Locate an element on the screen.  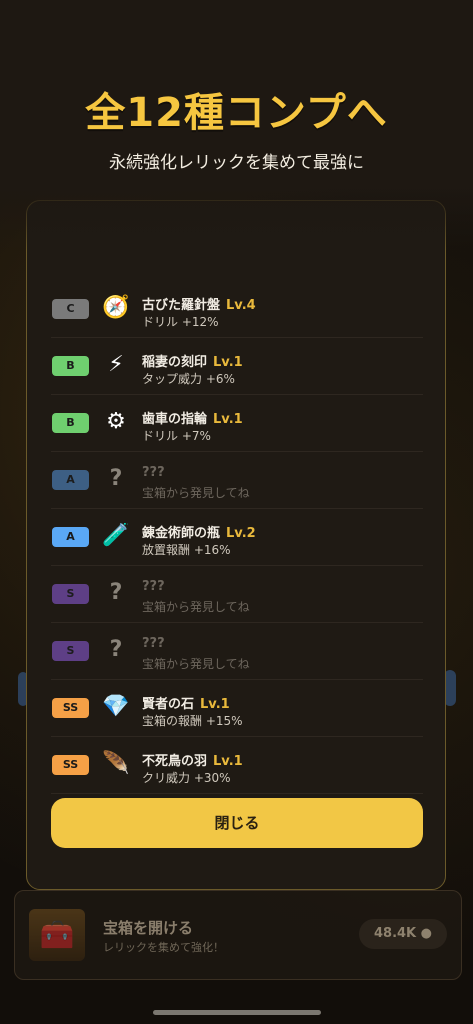
relic-name: 錬金術師の瓶 Lv.2 is located at coordinates (199, 531).